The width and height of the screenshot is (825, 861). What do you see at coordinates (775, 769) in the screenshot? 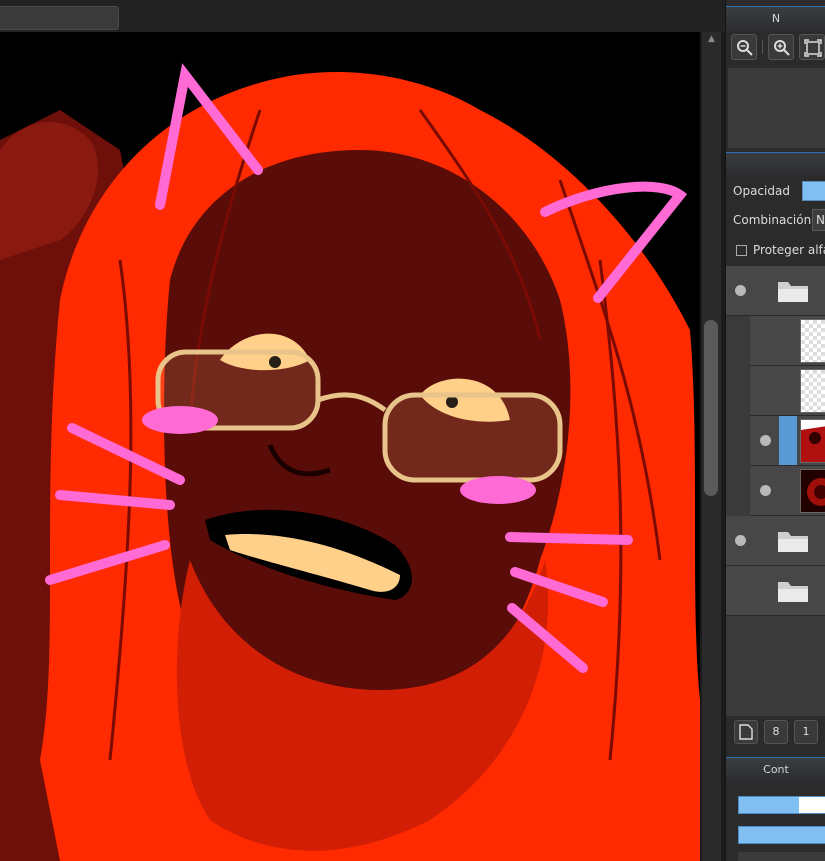
I see `brush-panel-title: Cont` at bounding box center [775, 769].